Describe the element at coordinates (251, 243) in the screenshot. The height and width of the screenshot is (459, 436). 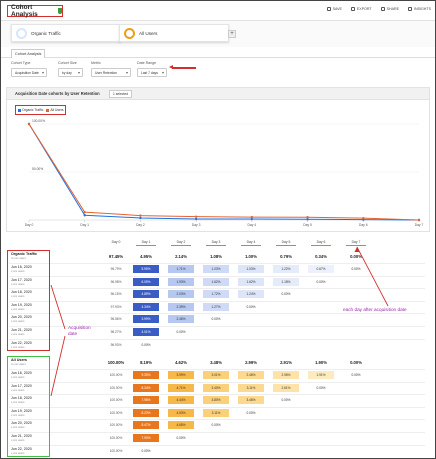
I see `column-header: Day 4` at that location.